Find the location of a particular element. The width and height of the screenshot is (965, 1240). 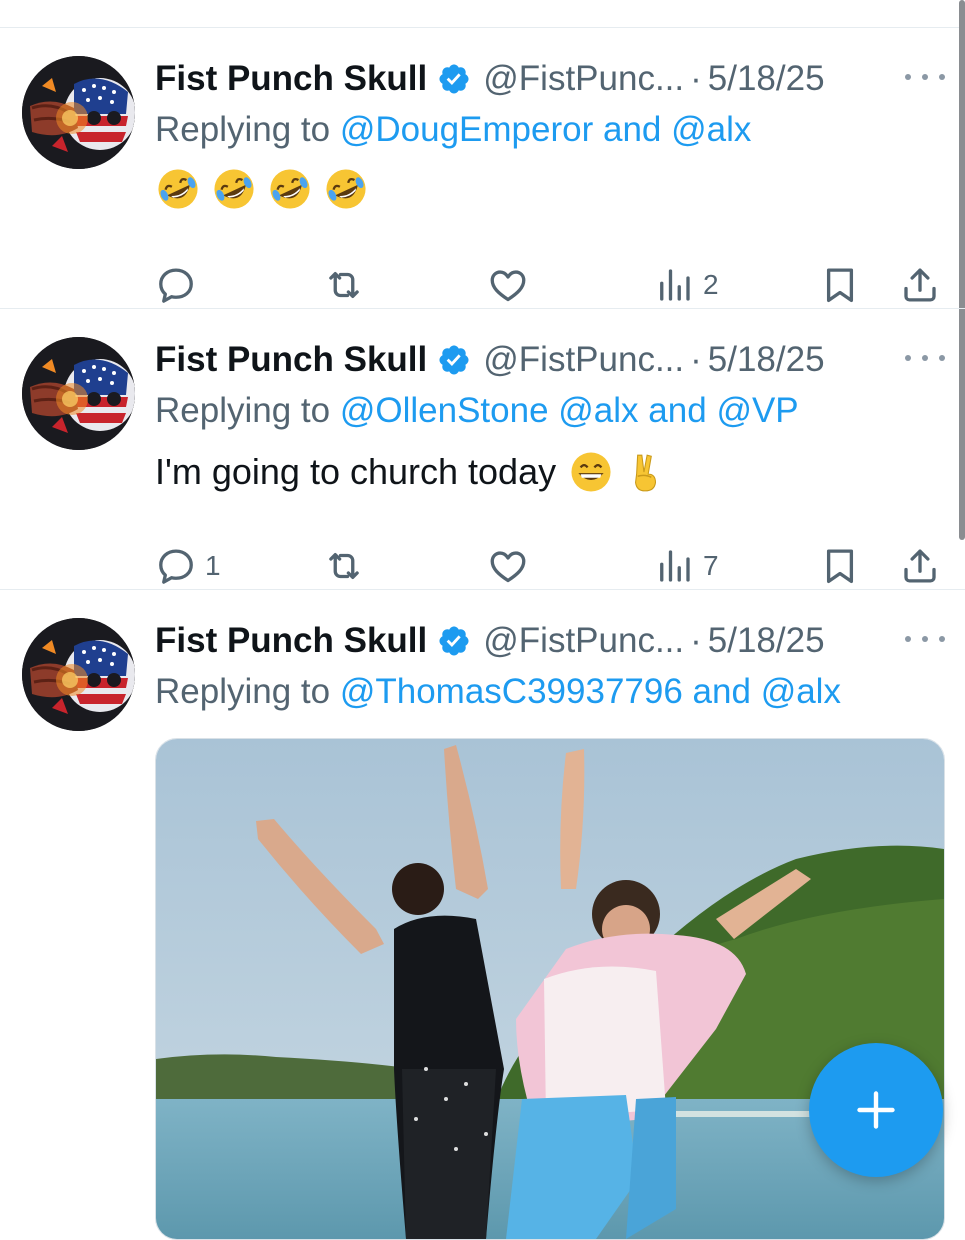

tweet-text: I'm going to church today is located at coordinates (410, 472).